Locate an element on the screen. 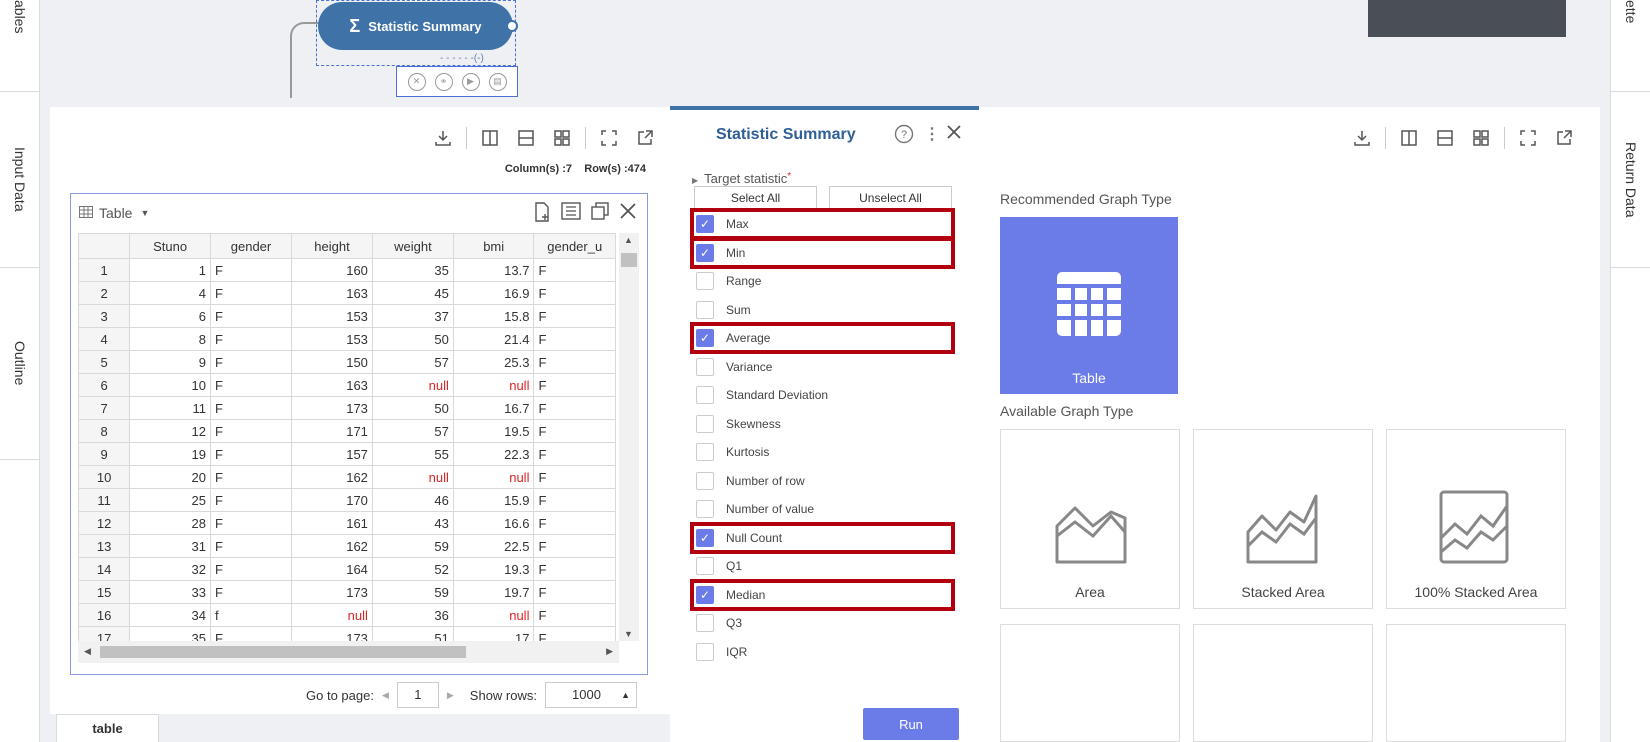 Image resolution: width=1650 pixels, height=742 pixels. table-cell: 20 is located at coordinates (170, 477).